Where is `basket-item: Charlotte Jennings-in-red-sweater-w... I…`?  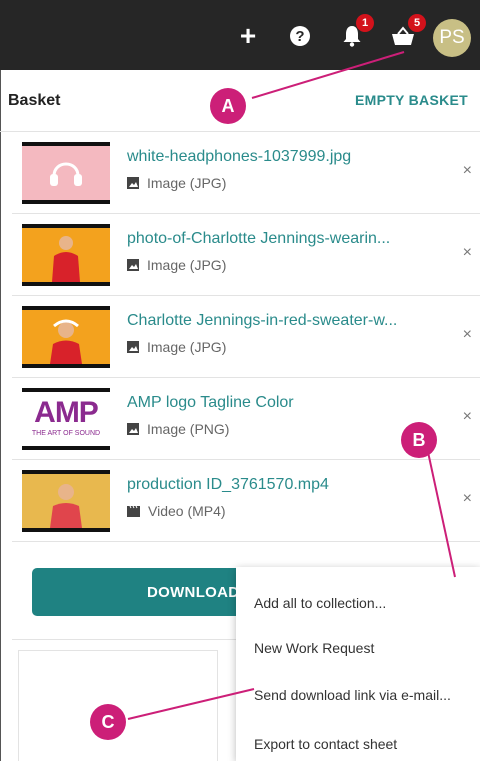 basket-item: Charlotte Jennings-in-red-sweater-w... I… is located at coordinates (246, 337).